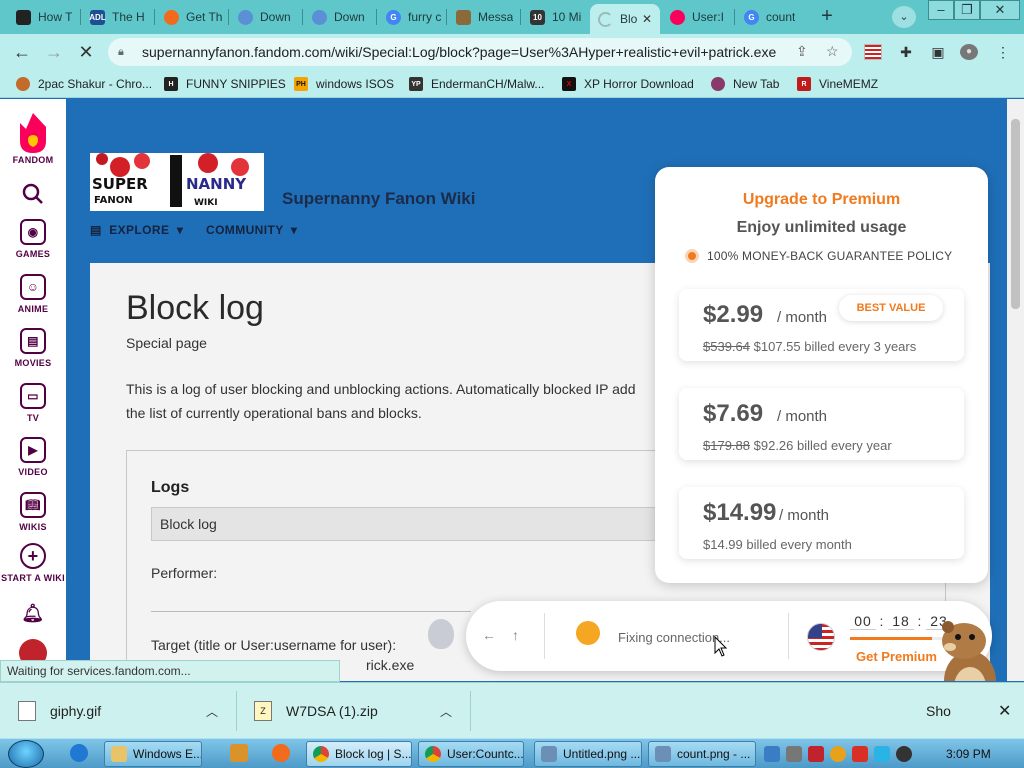 The height and width of the screenshot is (768, 1024). What do you see at coordinates (411, 17) in the screenshot?
I see `browser-tab: G furry c` at bounding box center [411, 17].